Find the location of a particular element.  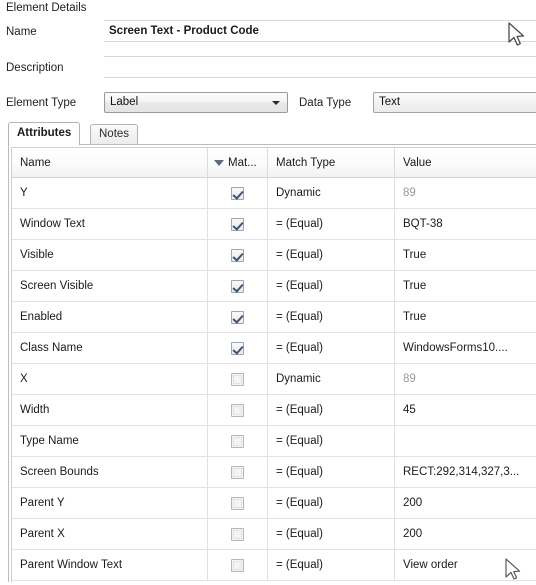

cell-attribute-name: X is located at coordinates (24, 379).